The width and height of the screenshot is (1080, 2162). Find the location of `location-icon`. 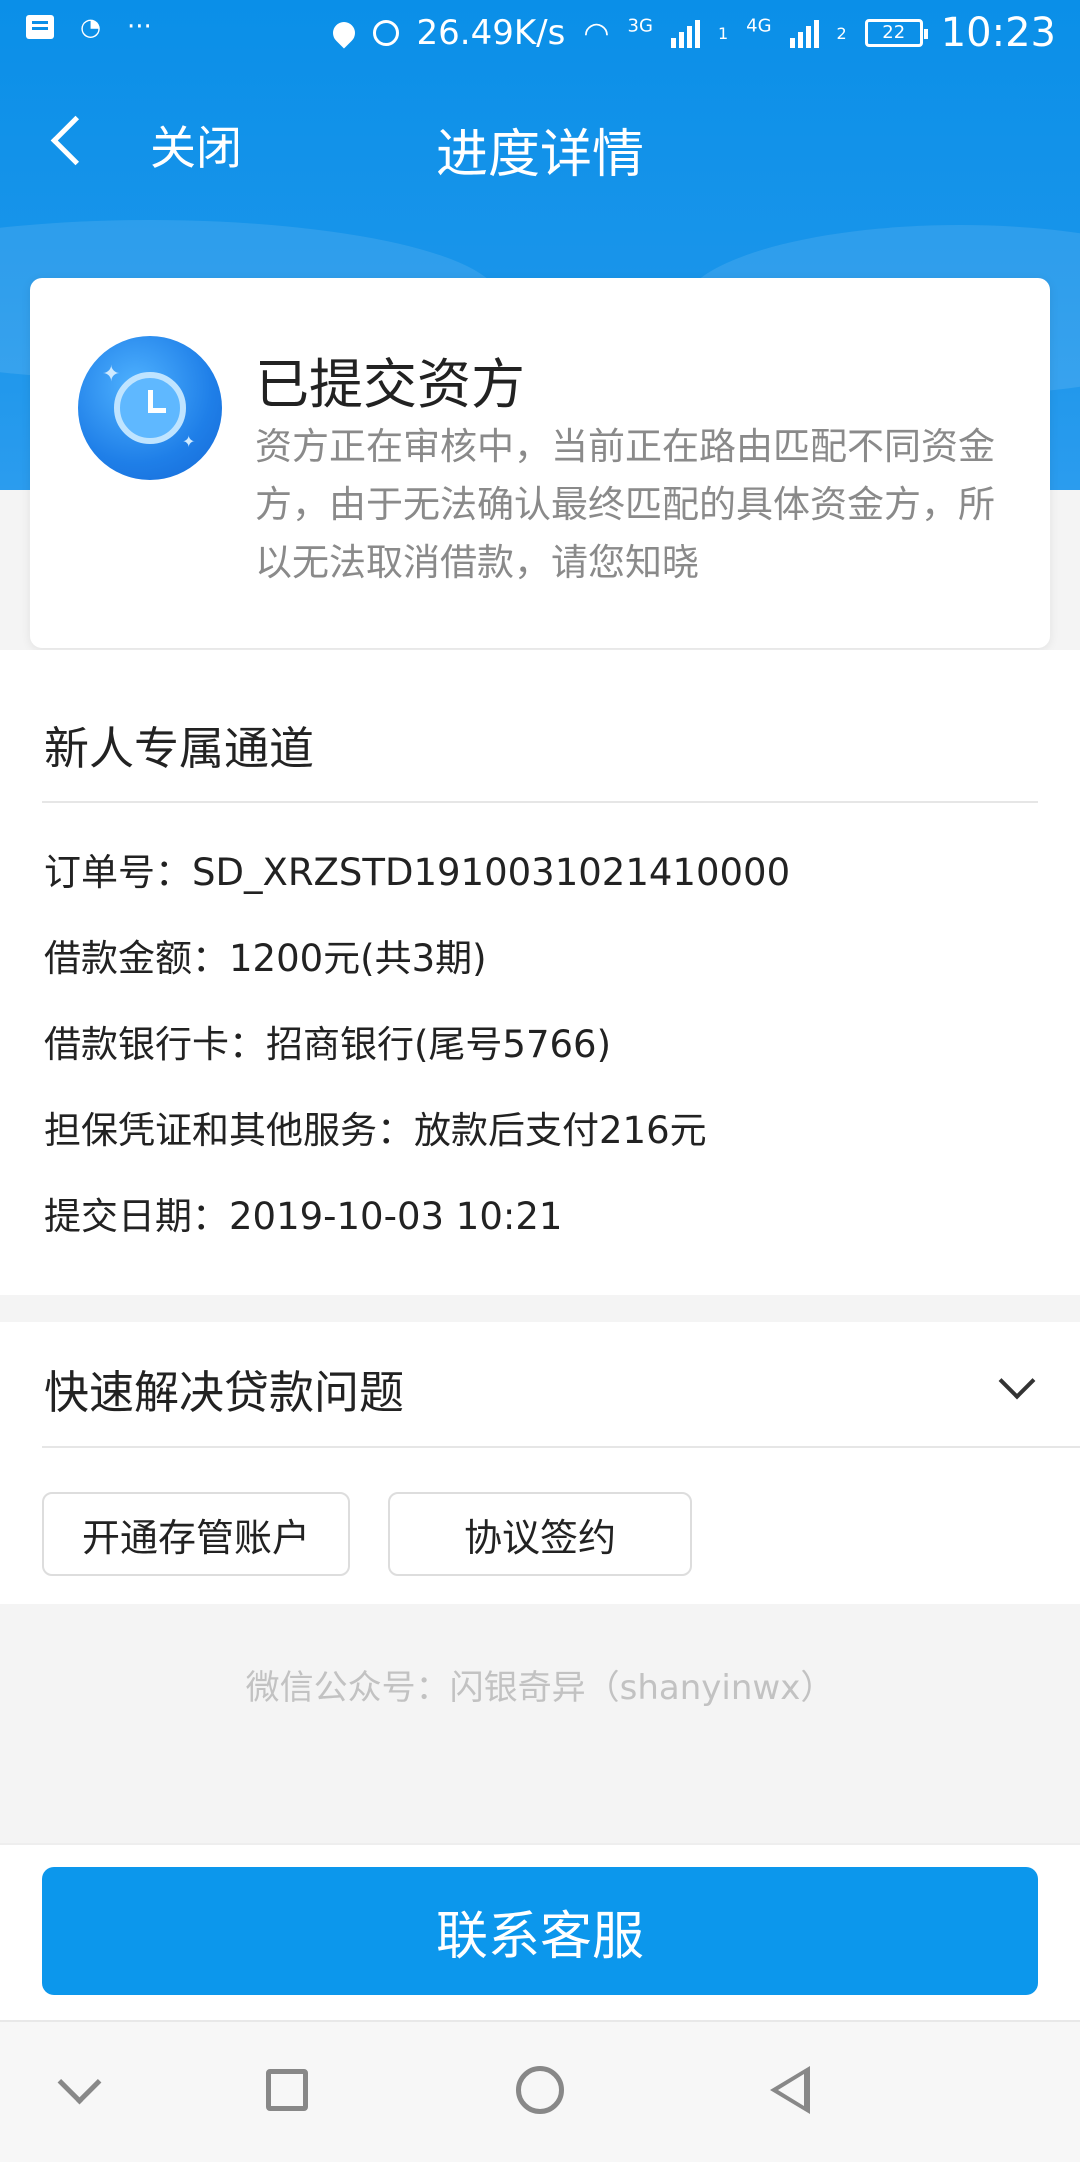

location-icon is located at coordinates (343, 33).